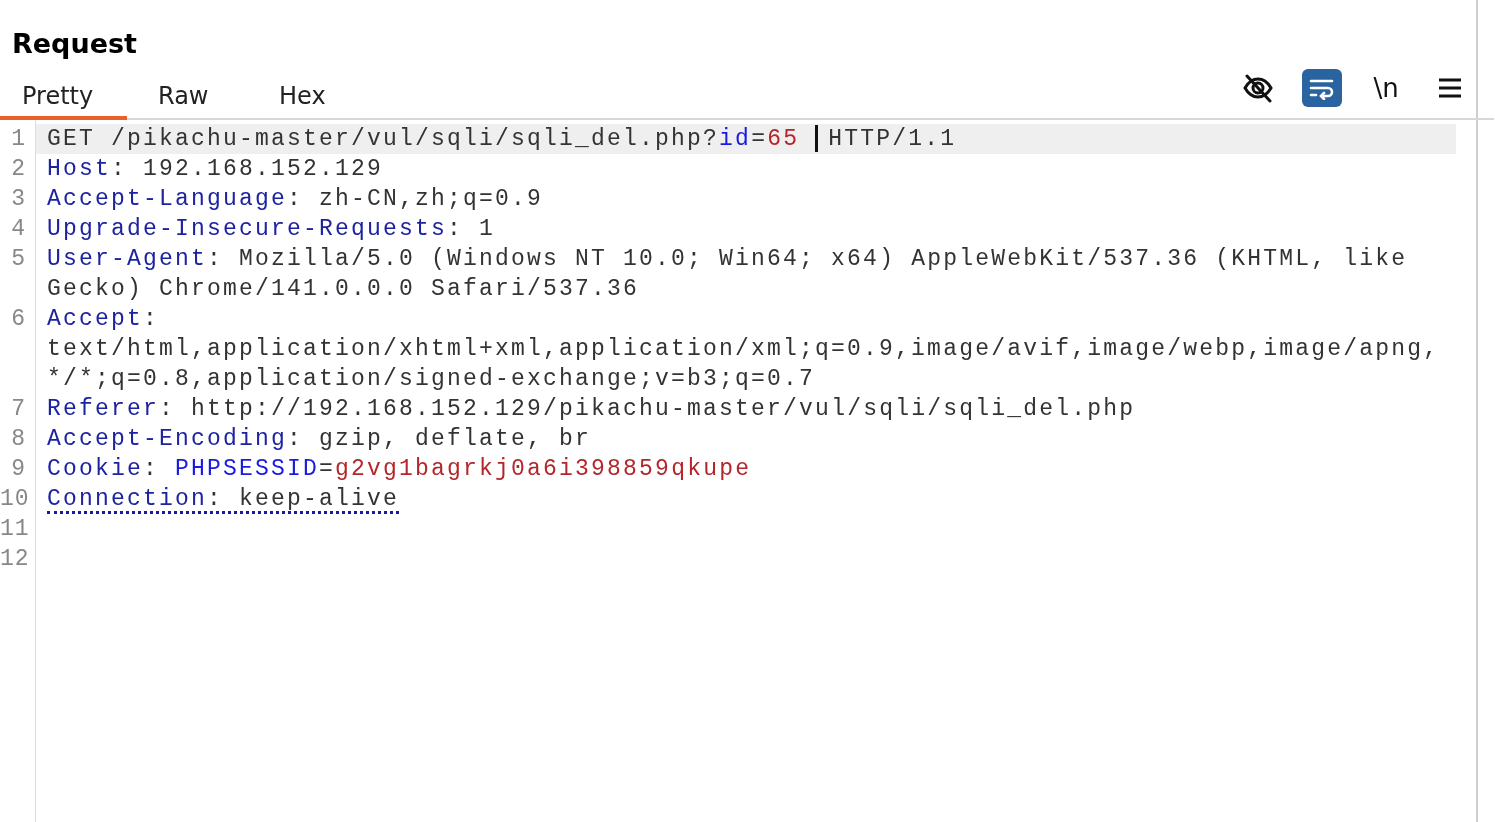 The height and width of the screenshot is (822, 1495). What do you see at coordinates (18, 259) in the screenshot?
I see `line-number: 5` at bounding box center [18, 259].